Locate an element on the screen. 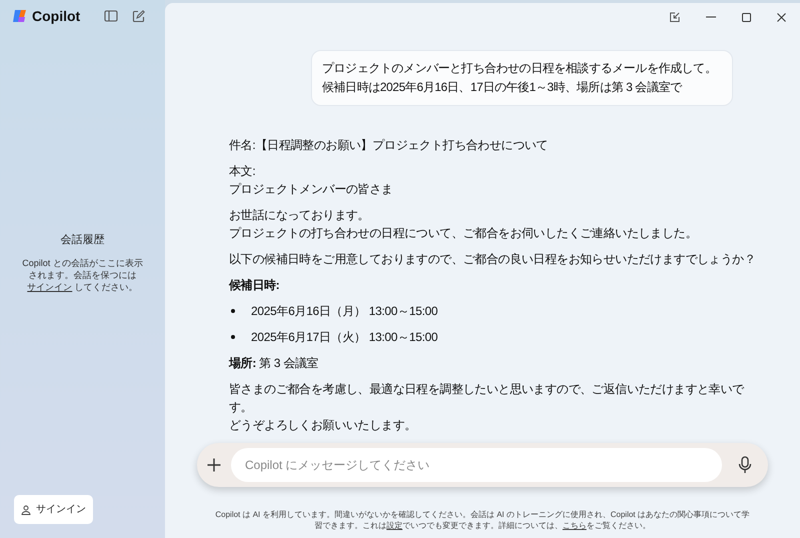 The image size is (800, 538). plus-icon is located at coordinates (214, 465).